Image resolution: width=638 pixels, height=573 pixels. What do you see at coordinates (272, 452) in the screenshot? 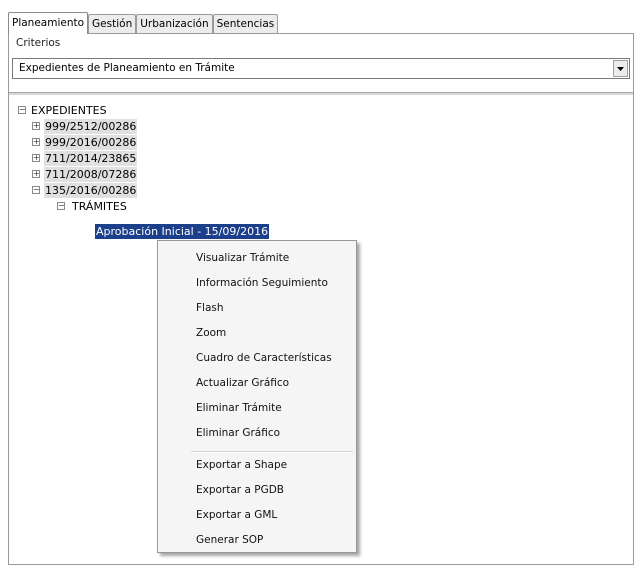
I see `menu-separator` at bounding box center [272, 452].